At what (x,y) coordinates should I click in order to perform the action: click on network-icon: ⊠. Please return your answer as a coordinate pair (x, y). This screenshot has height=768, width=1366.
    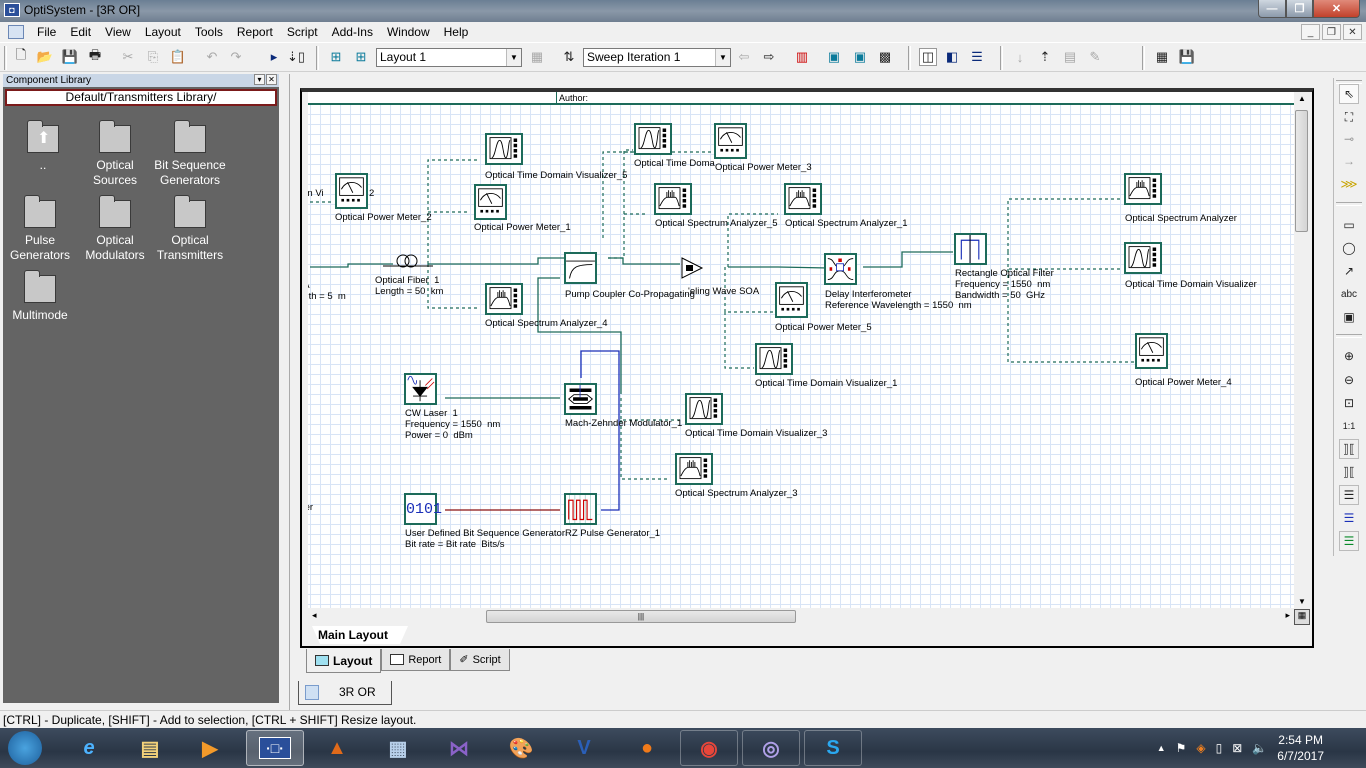
    Looking at the image, I should click on (1237, 748).